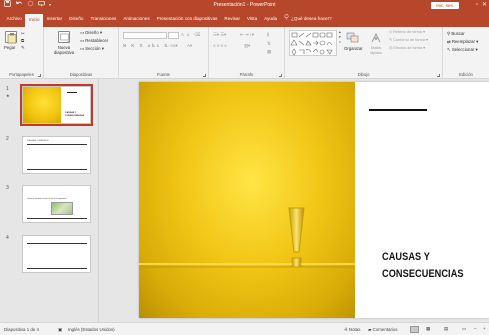  Describe the element at coordinates (103, 18) in the screenshot. I see `tab-transiciones: Transiciones` at that location.